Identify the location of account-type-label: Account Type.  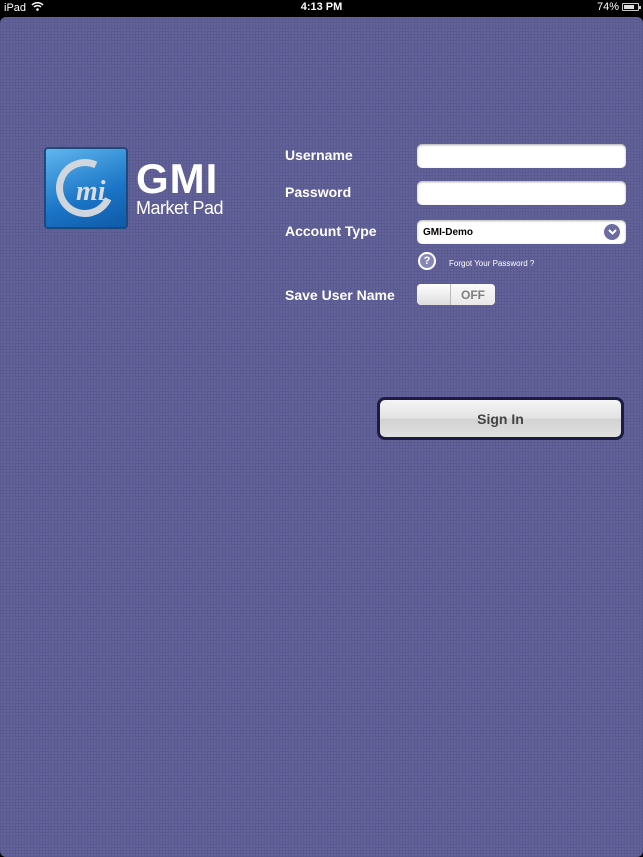
(331, 231).